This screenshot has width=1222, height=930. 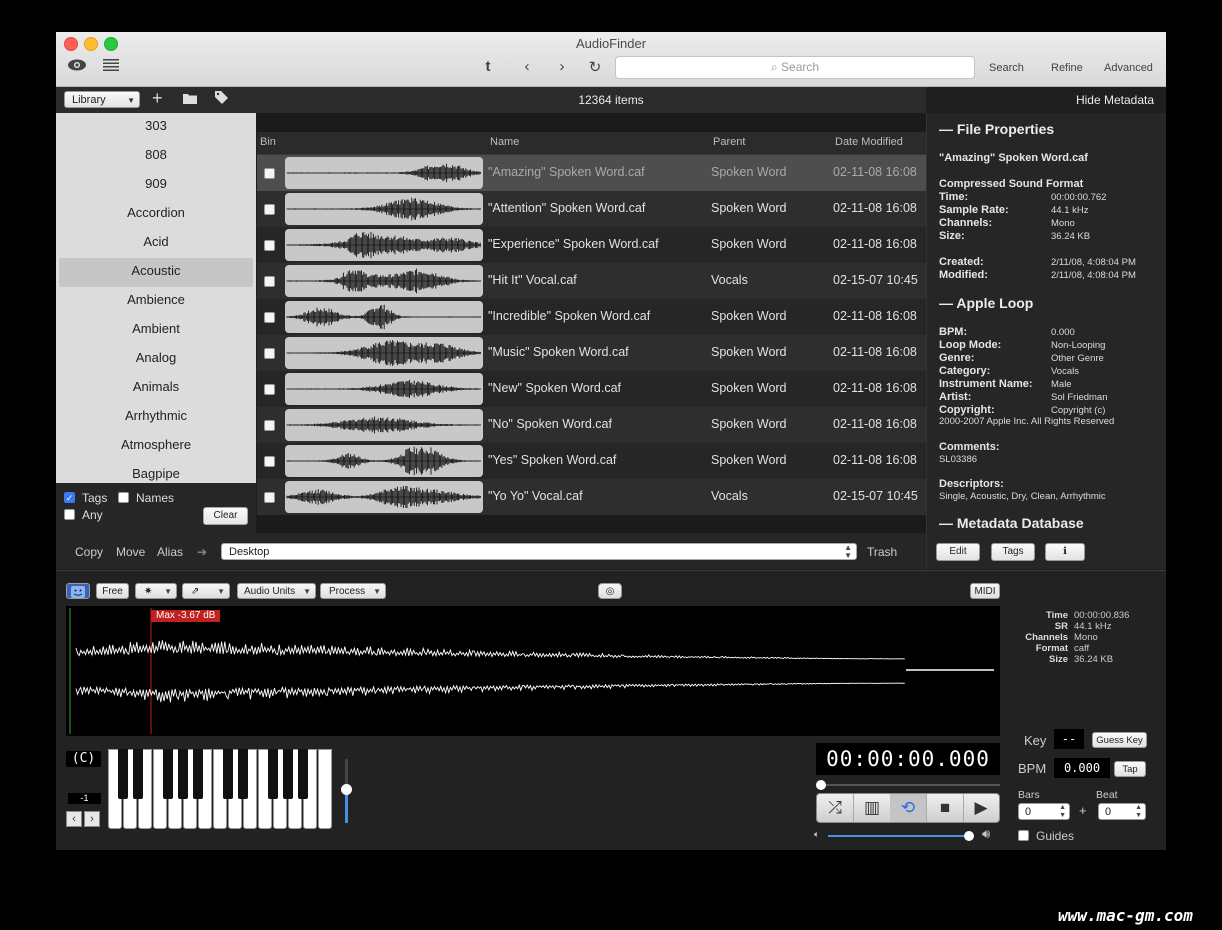 What do you see at coordinates (986, 303) in the screenshot?
I see `apple-loop-header: — Apple Loop` at bounding box center [986, 303].